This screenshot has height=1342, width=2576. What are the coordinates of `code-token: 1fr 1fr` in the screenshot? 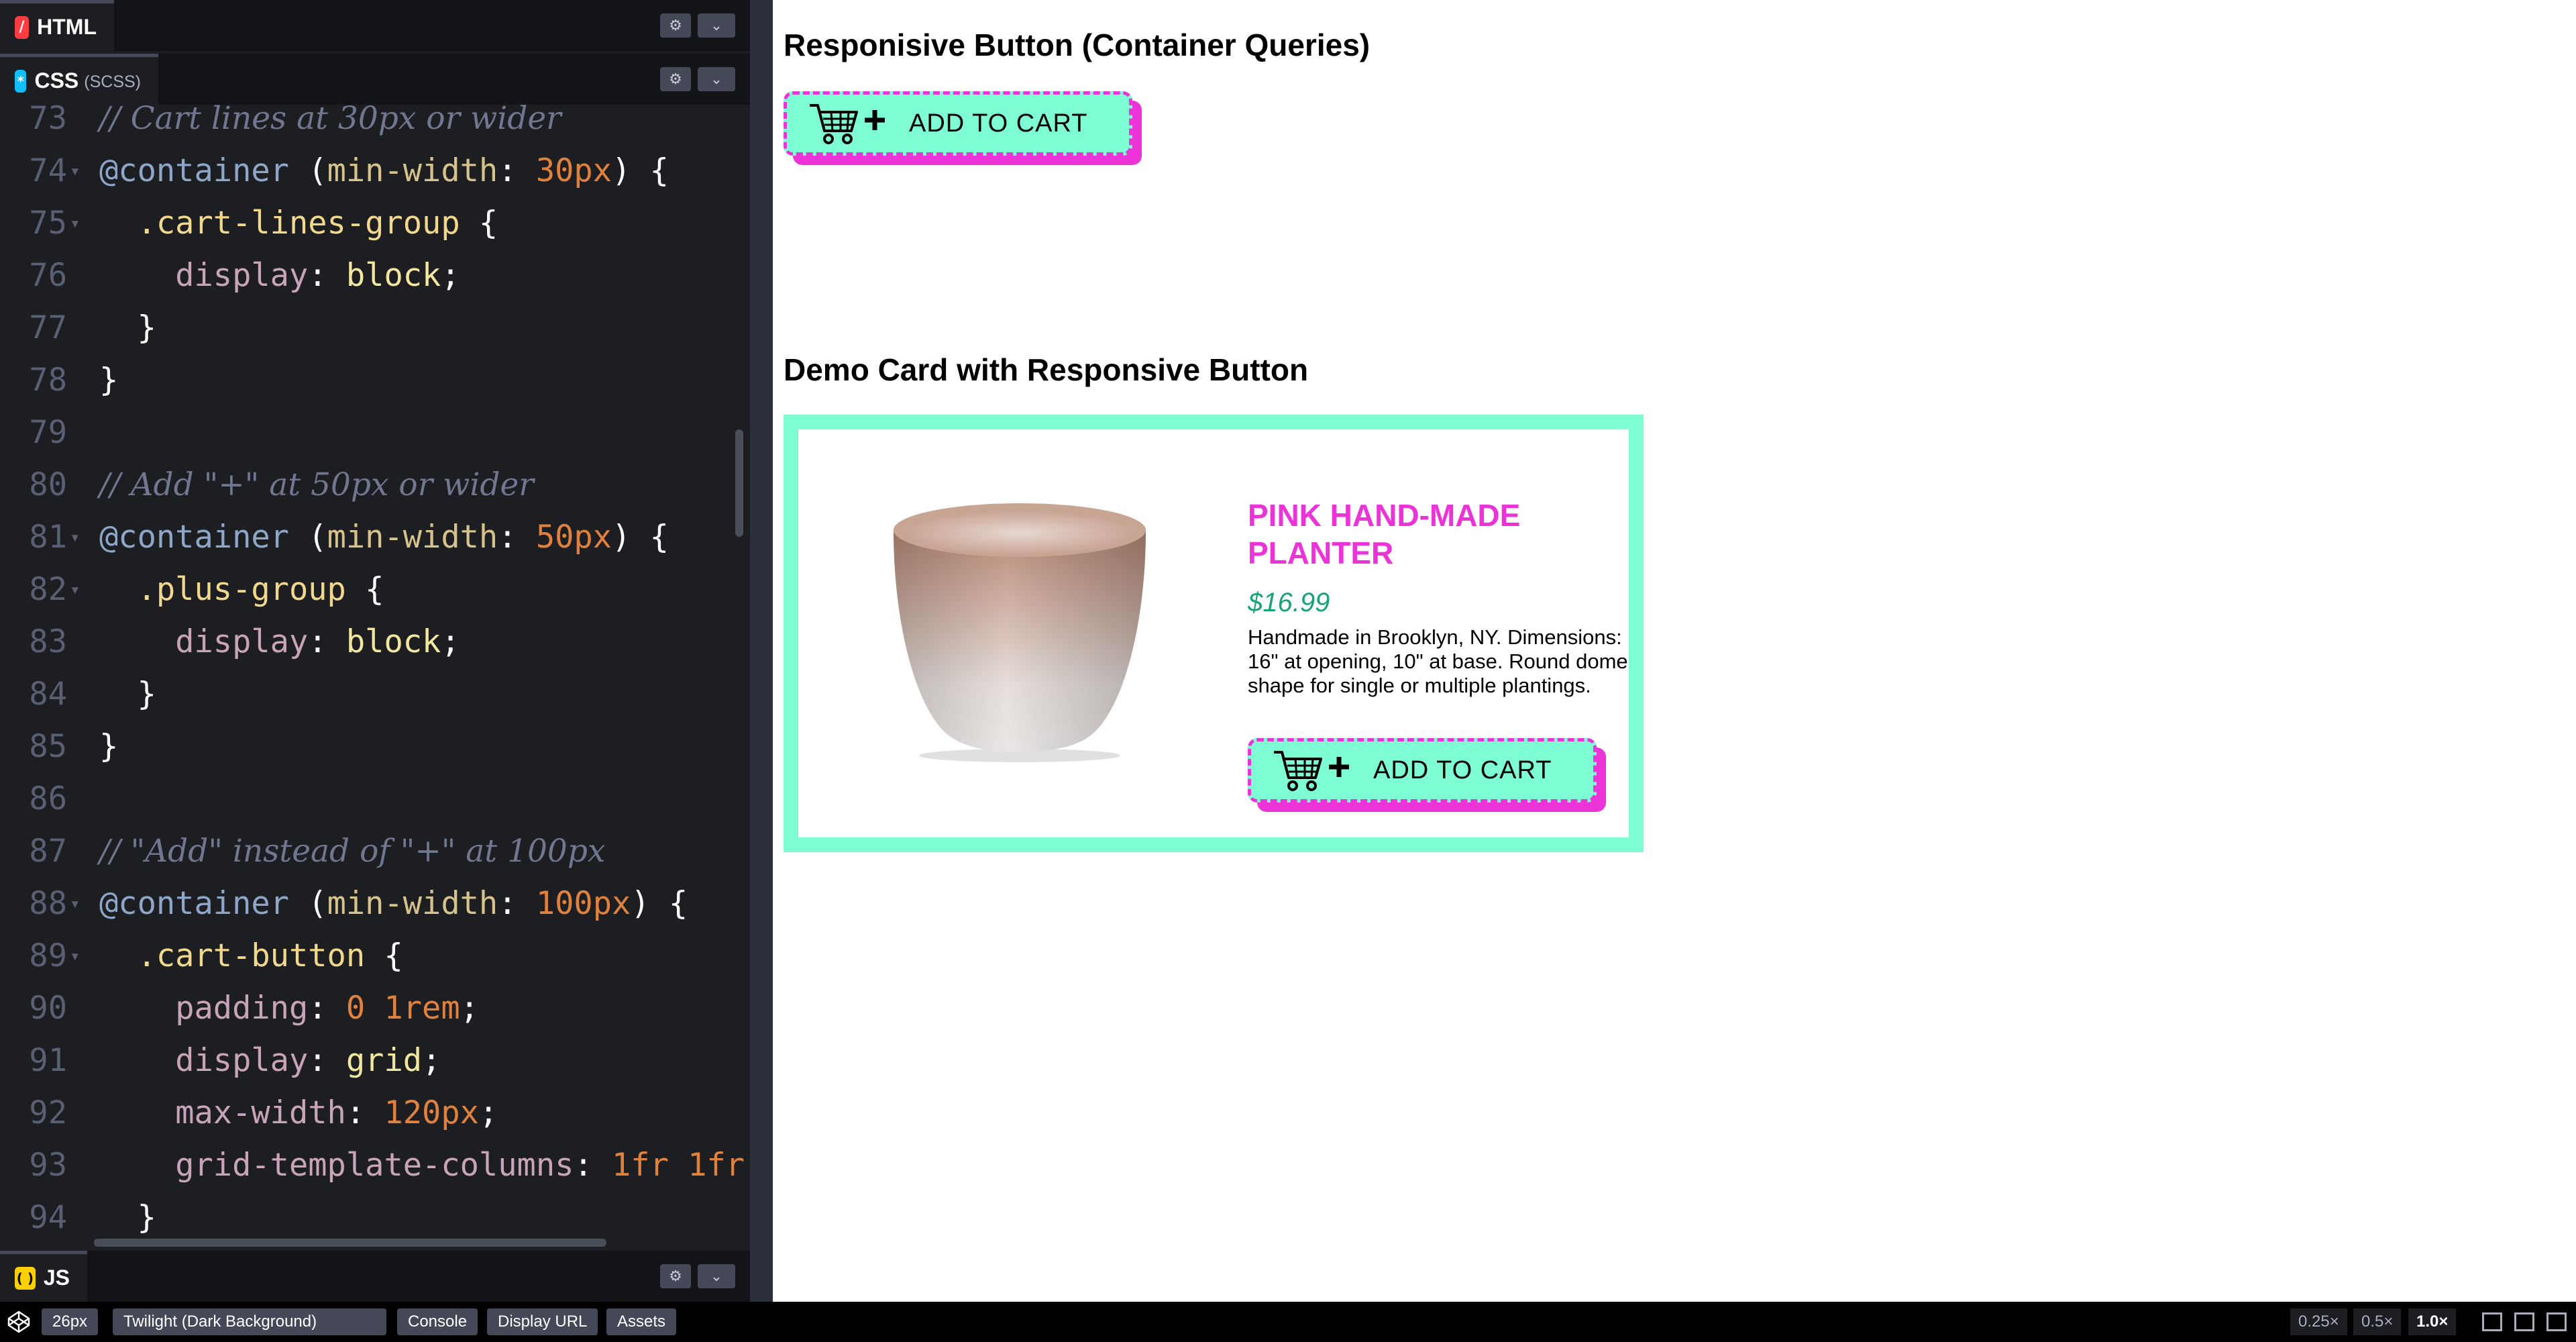 It's located at (678, 1166).